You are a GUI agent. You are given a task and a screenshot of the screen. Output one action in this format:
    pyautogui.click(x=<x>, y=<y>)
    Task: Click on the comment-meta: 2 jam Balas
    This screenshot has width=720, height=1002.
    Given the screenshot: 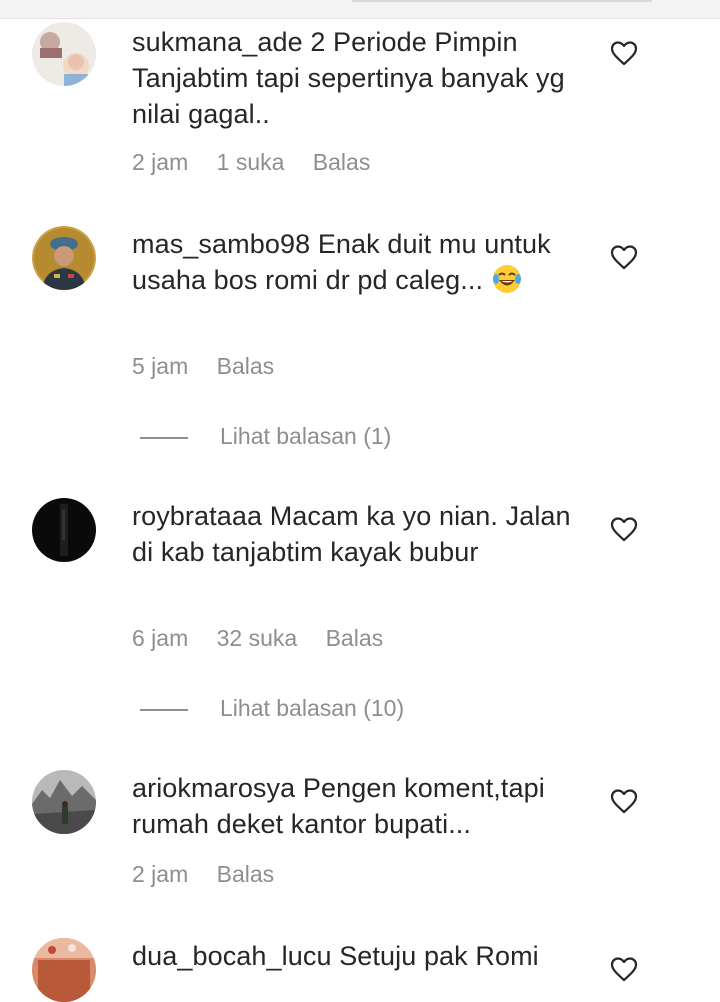 What is the action you would take?
    pyautogui.click(x=214, y=874)
    